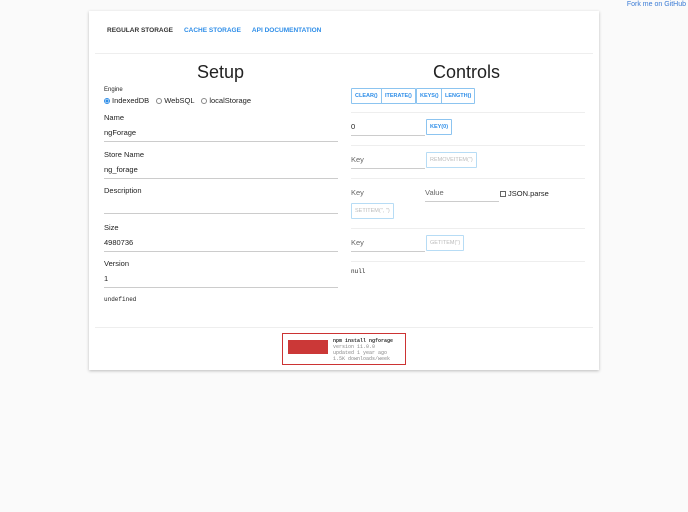 The image size is (688, 512). Describe the element at coordinates (366, 96) in the screenshot. I see `clear-button: CLEAR()` at that location.